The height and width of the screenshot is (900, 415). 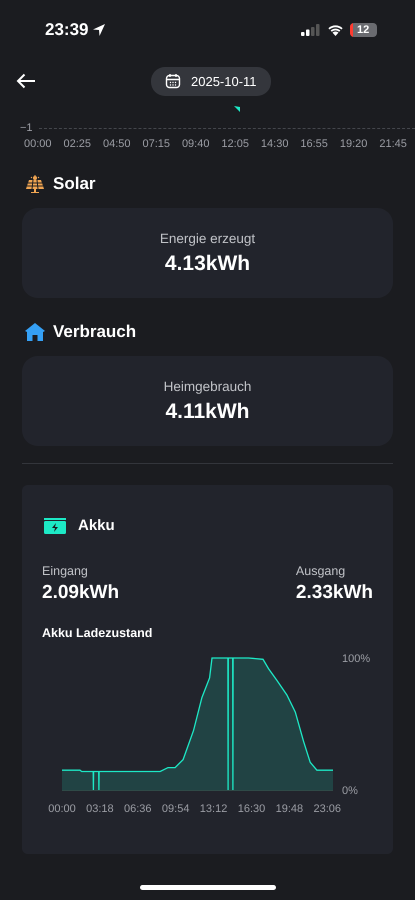 What do you see at coordinates (328, 809) in the screenshot?
I see `axis-label: 23:06` at bounding box center [328, 809].